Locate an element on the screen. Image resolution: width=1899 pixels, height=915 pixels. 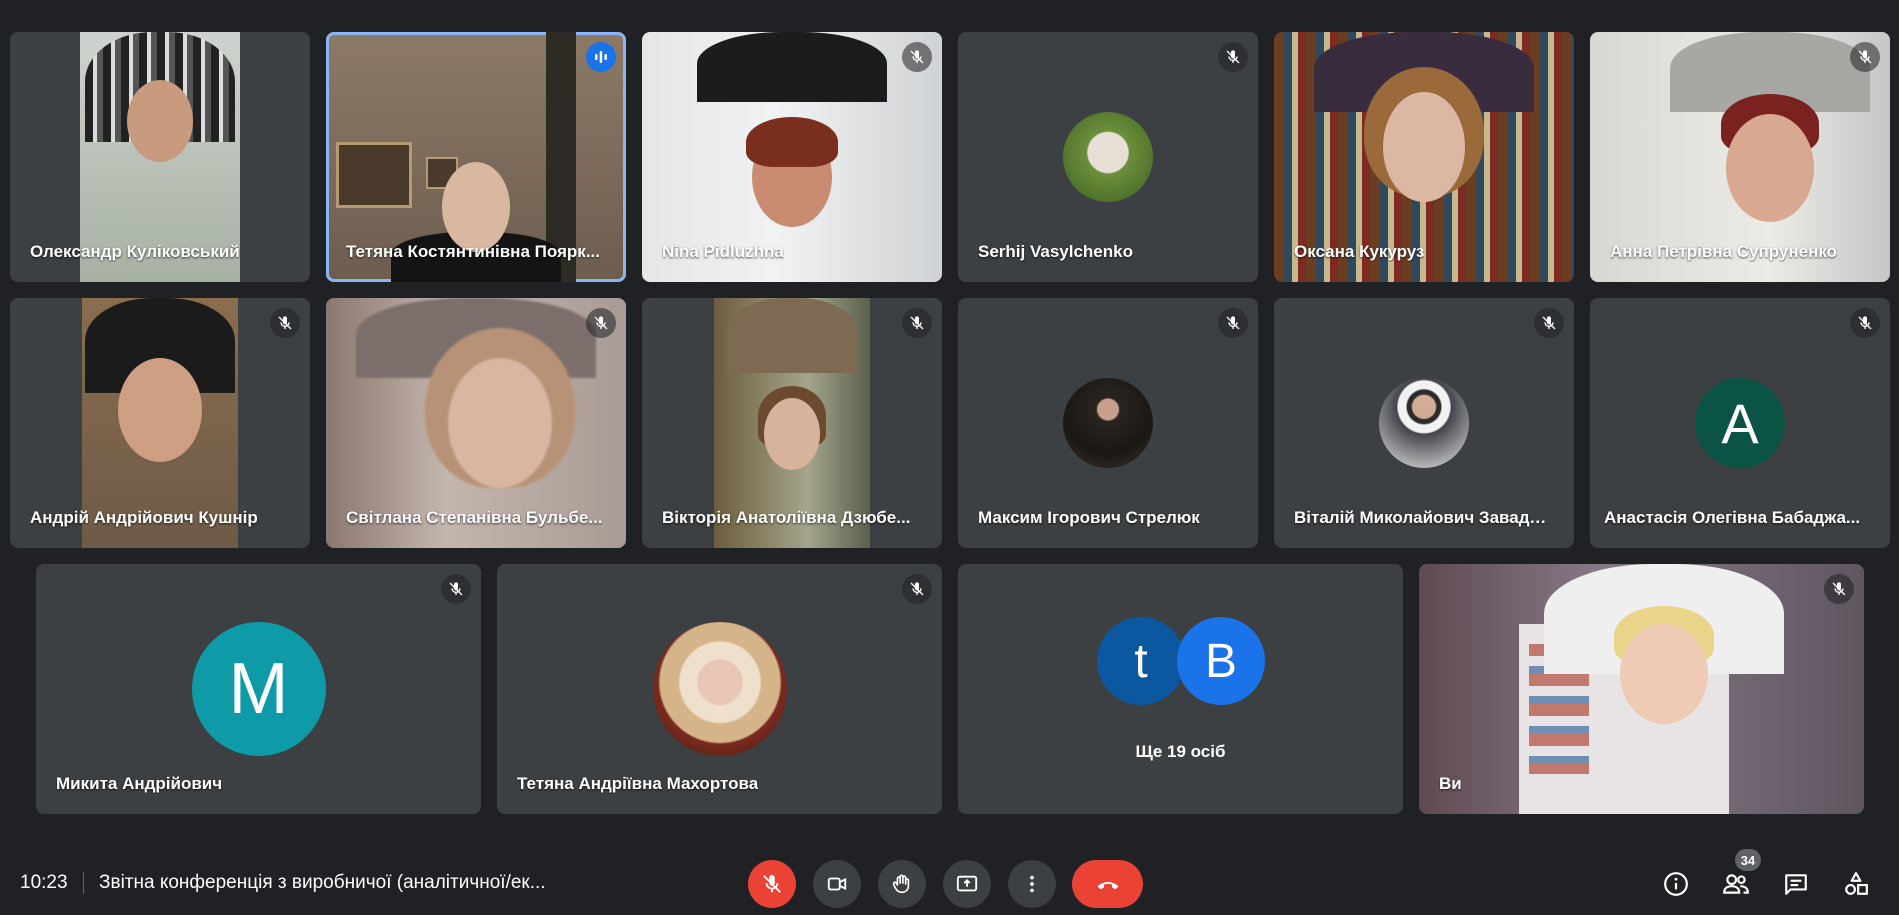
participant-tile: Оксана Кукуруз is located at coordinates (1424, 157).